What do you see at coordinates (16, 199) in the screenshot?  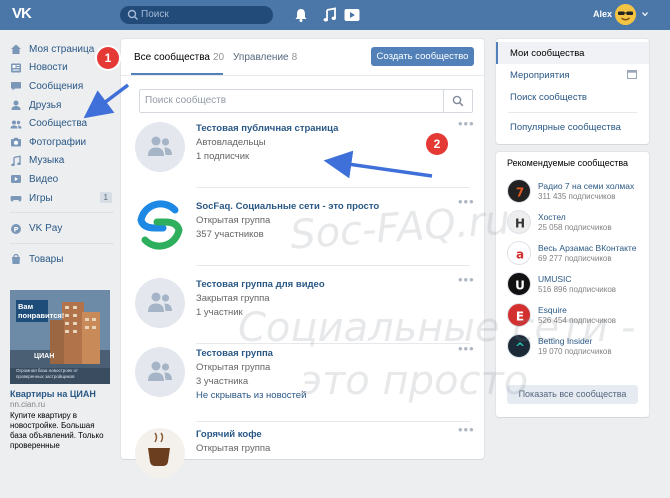 I see `games-icon` at bounding box center [16, 199].